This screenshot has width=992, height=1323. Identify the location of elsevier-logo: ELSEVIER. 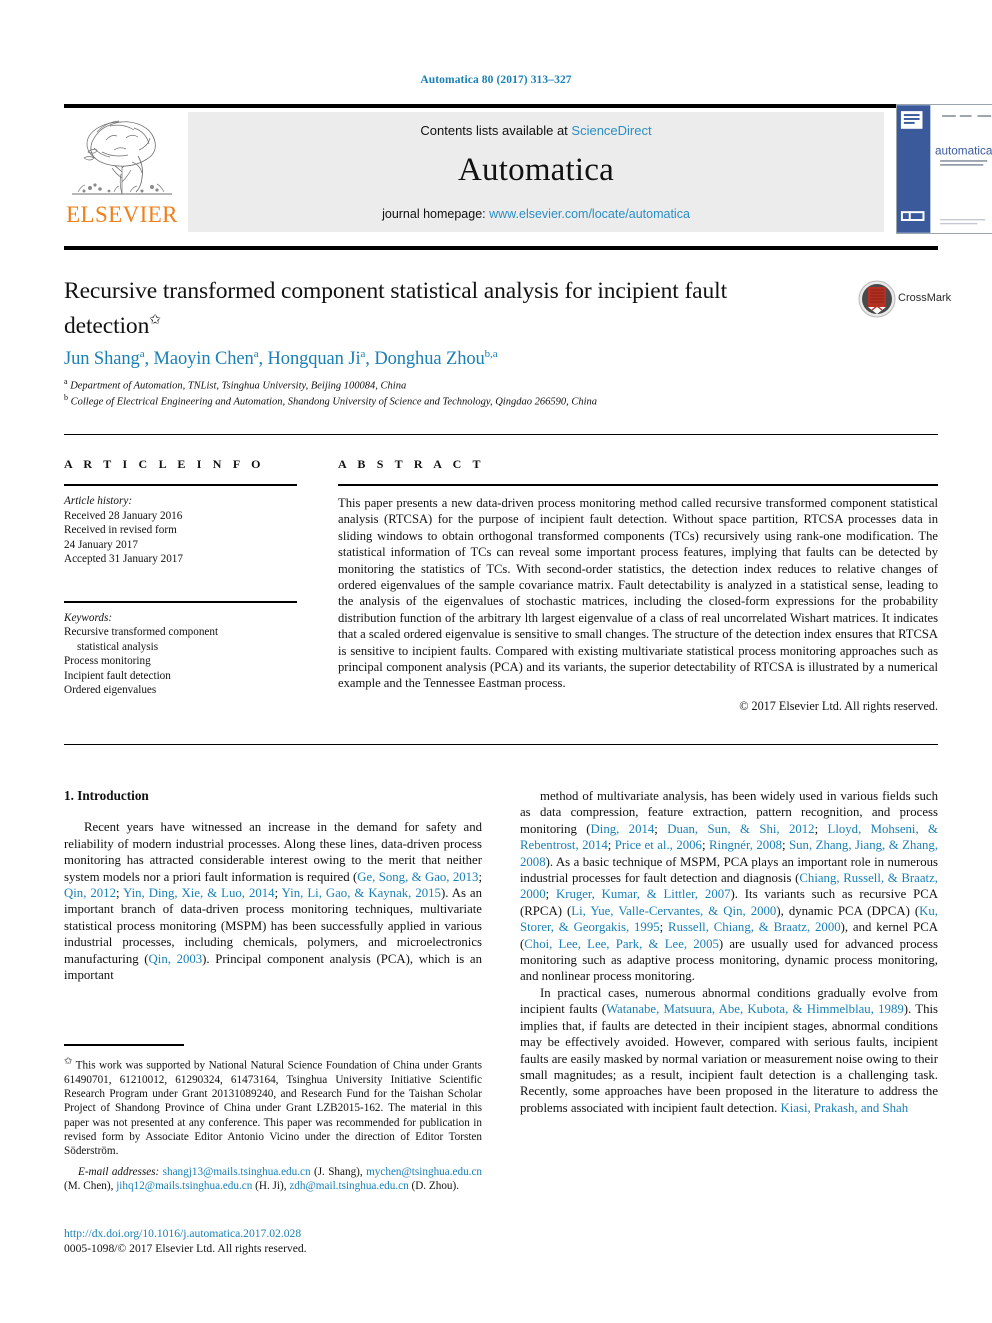
(122, 172).